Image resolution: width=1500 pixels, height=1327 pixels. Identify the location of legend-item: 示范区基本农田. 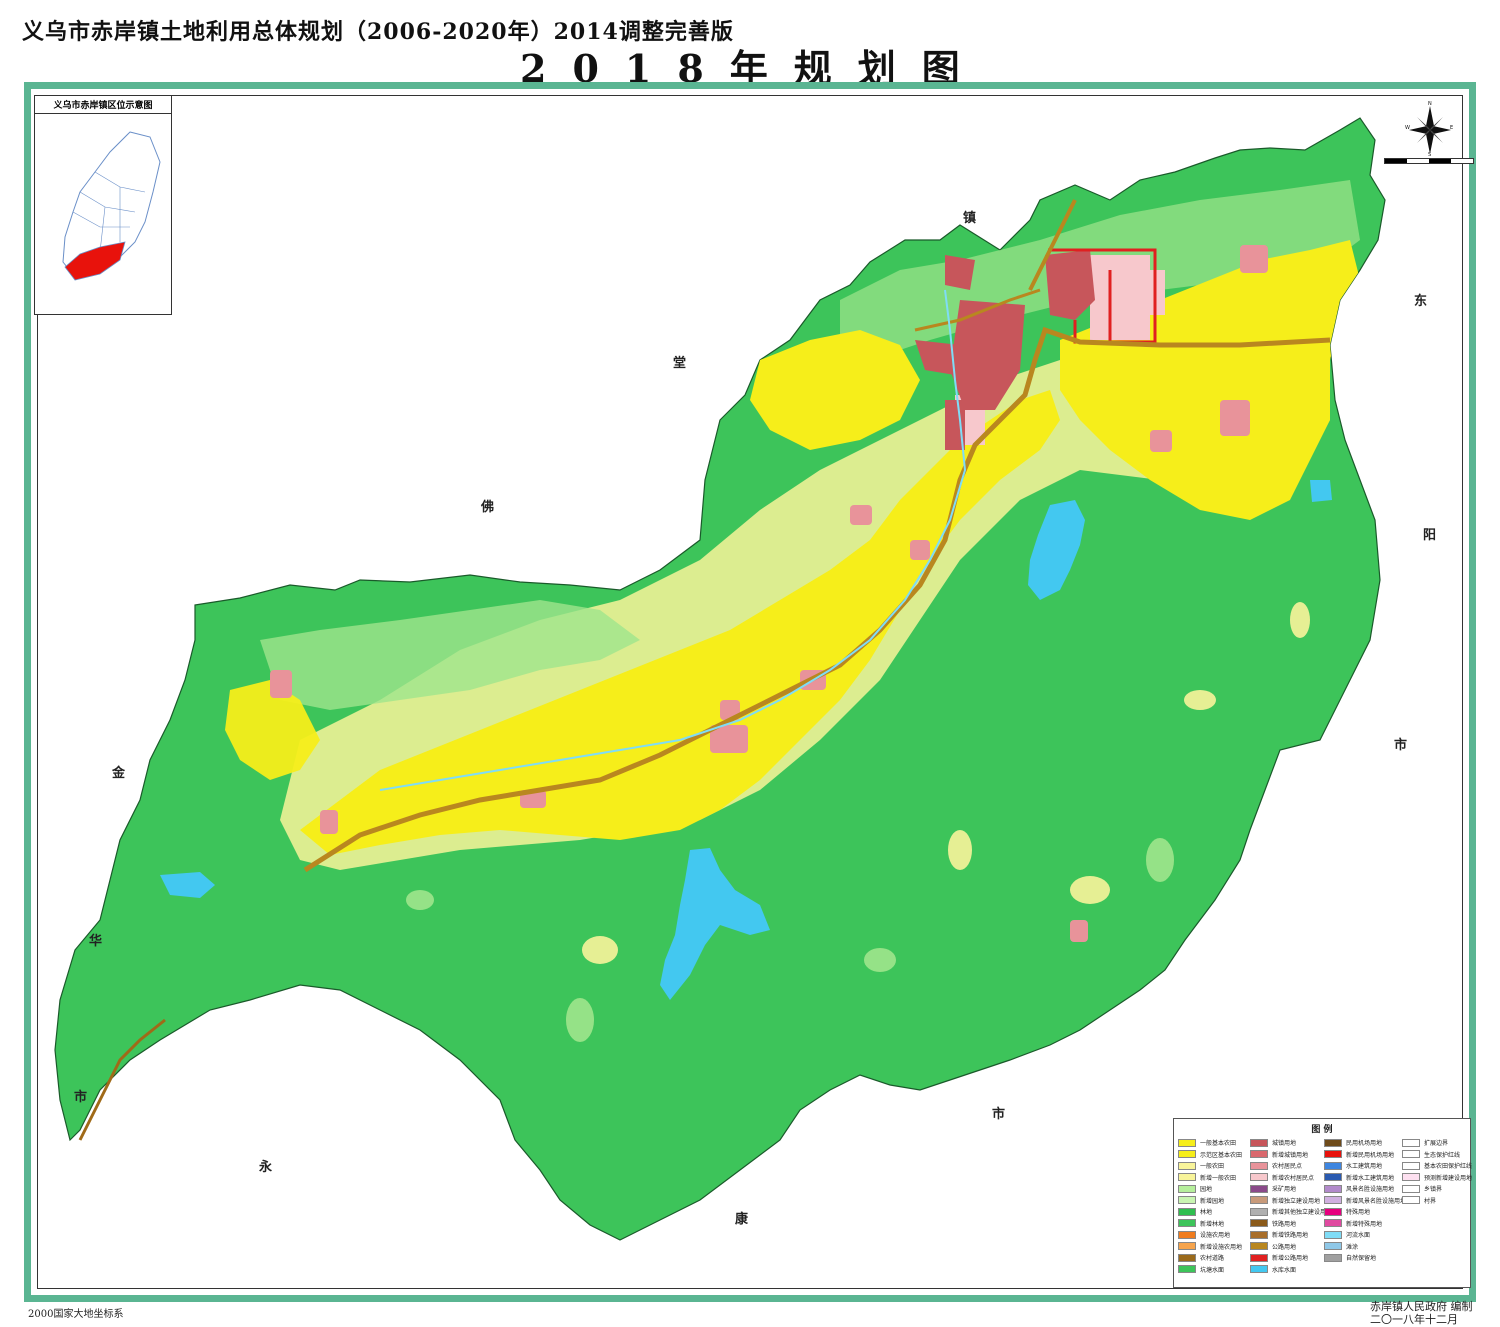
(1210, 1155).